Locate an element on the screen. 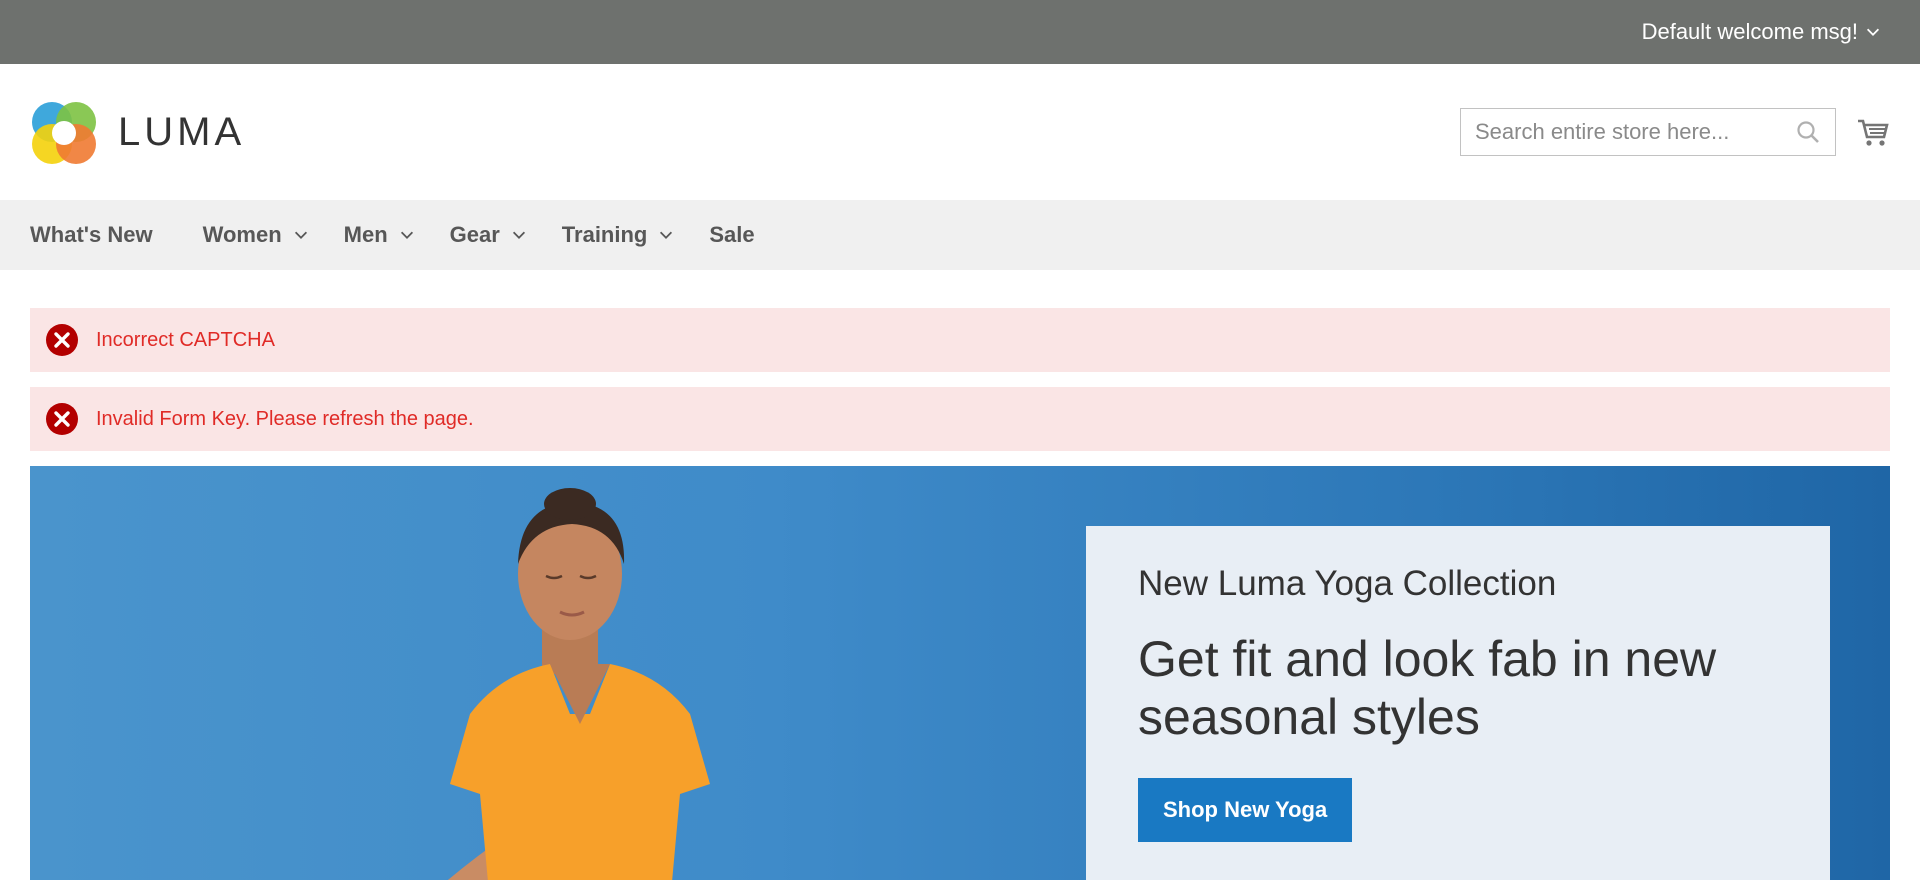 The image size is (1920, 880). nav-item-label: Training is located at coordinates (604, 234).